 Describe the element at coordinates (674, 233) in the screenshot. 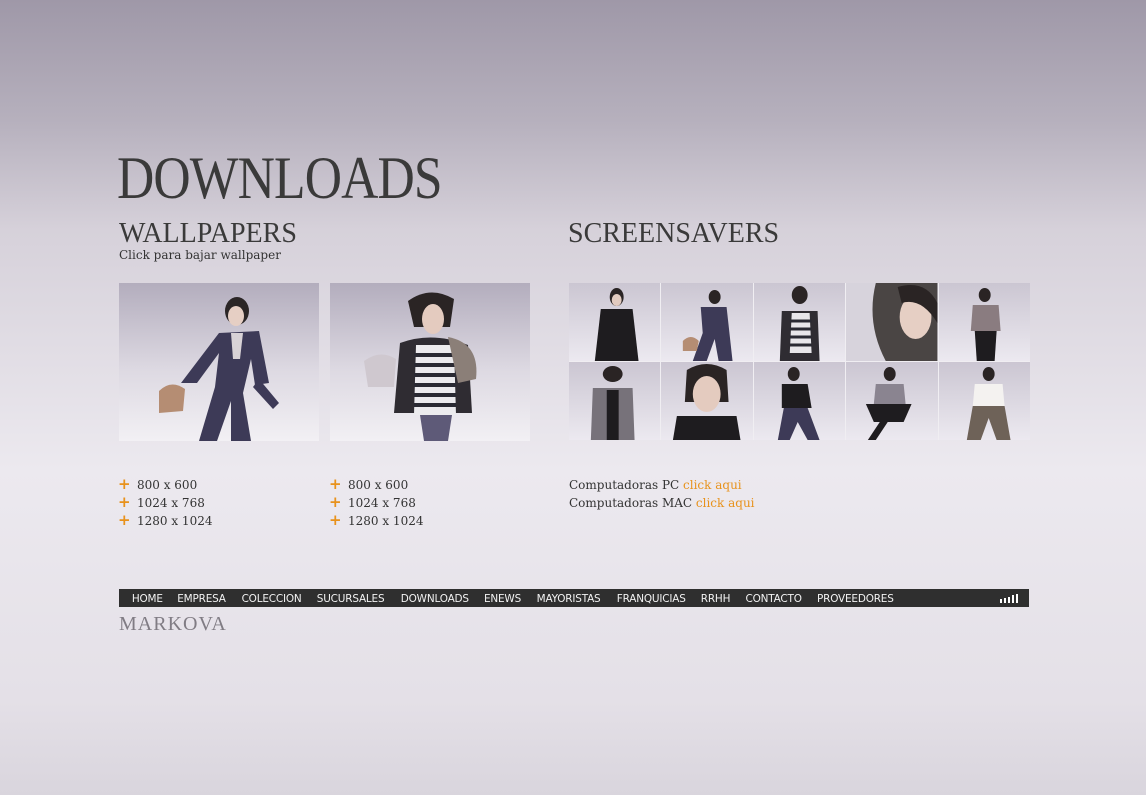

I see `screensavers-title: SCREENSAVERS` at that location.